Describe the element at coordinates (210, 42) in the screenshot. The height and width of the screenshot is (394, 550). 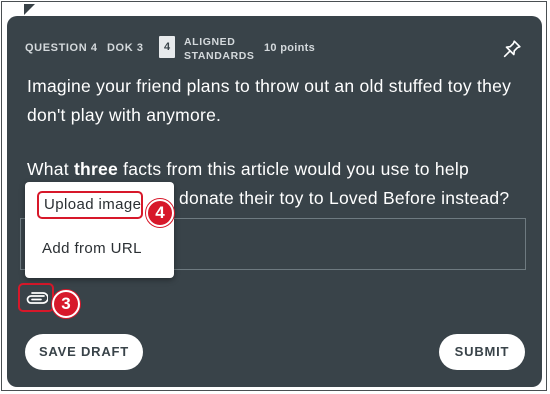
I see `standards-label-line1: ALIGNED` at that location.